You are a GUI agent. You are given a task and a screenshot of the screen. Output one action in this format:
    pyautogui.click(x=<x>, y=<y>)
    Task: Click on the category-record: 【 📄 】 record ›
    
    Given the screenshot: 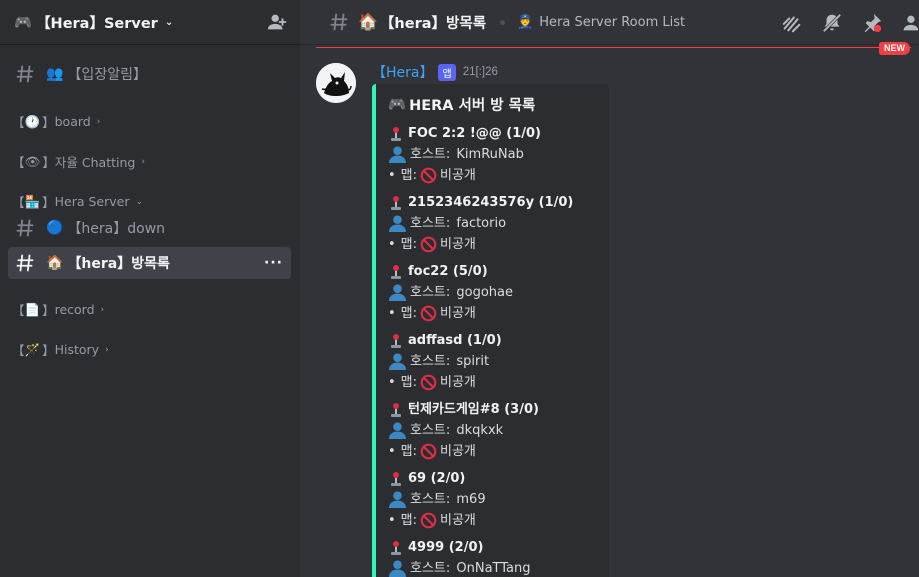 What is the action you would take?
    pyautogui.click(x=58, y=309)
    